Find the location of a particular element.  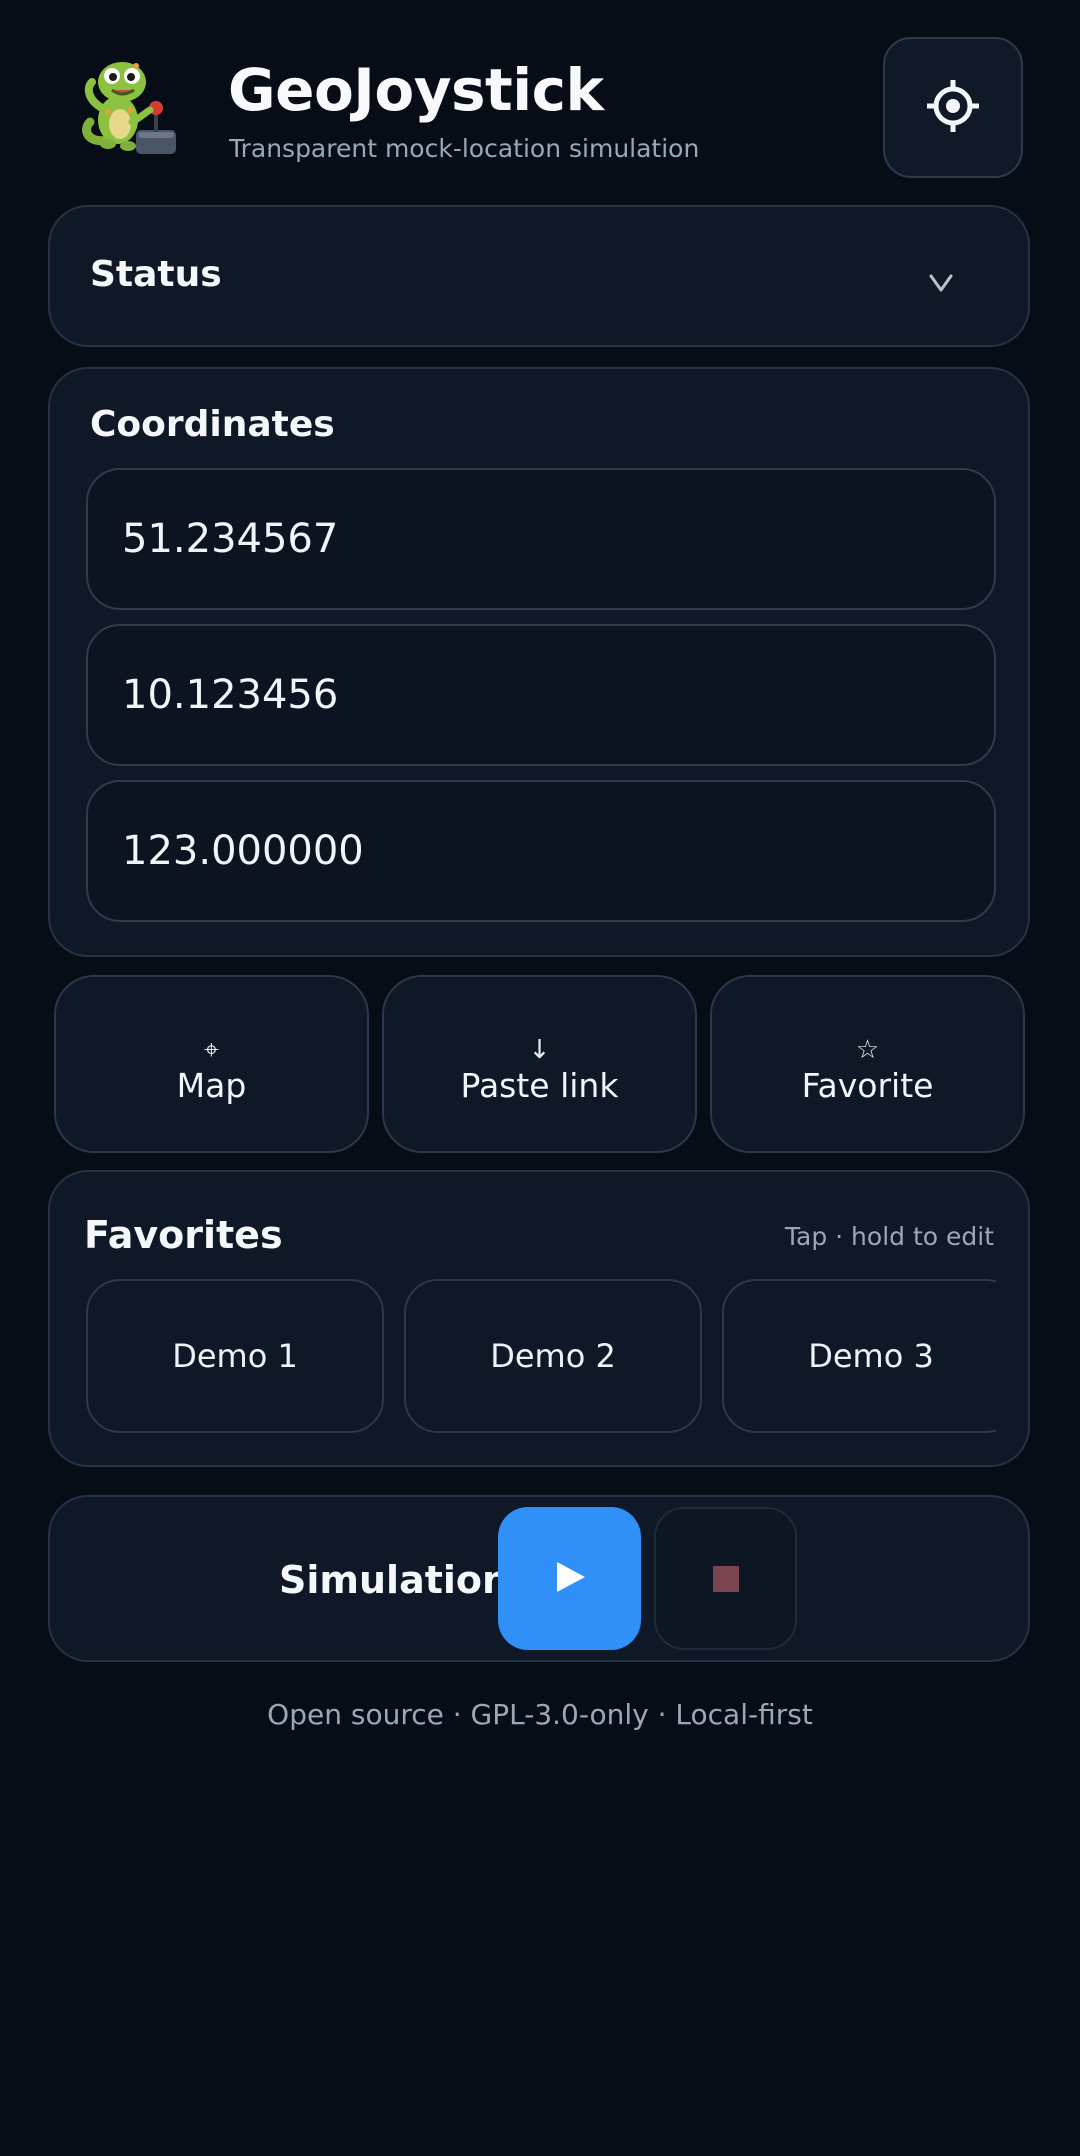

start-simulation-button is located at coordinates (569, 1578).